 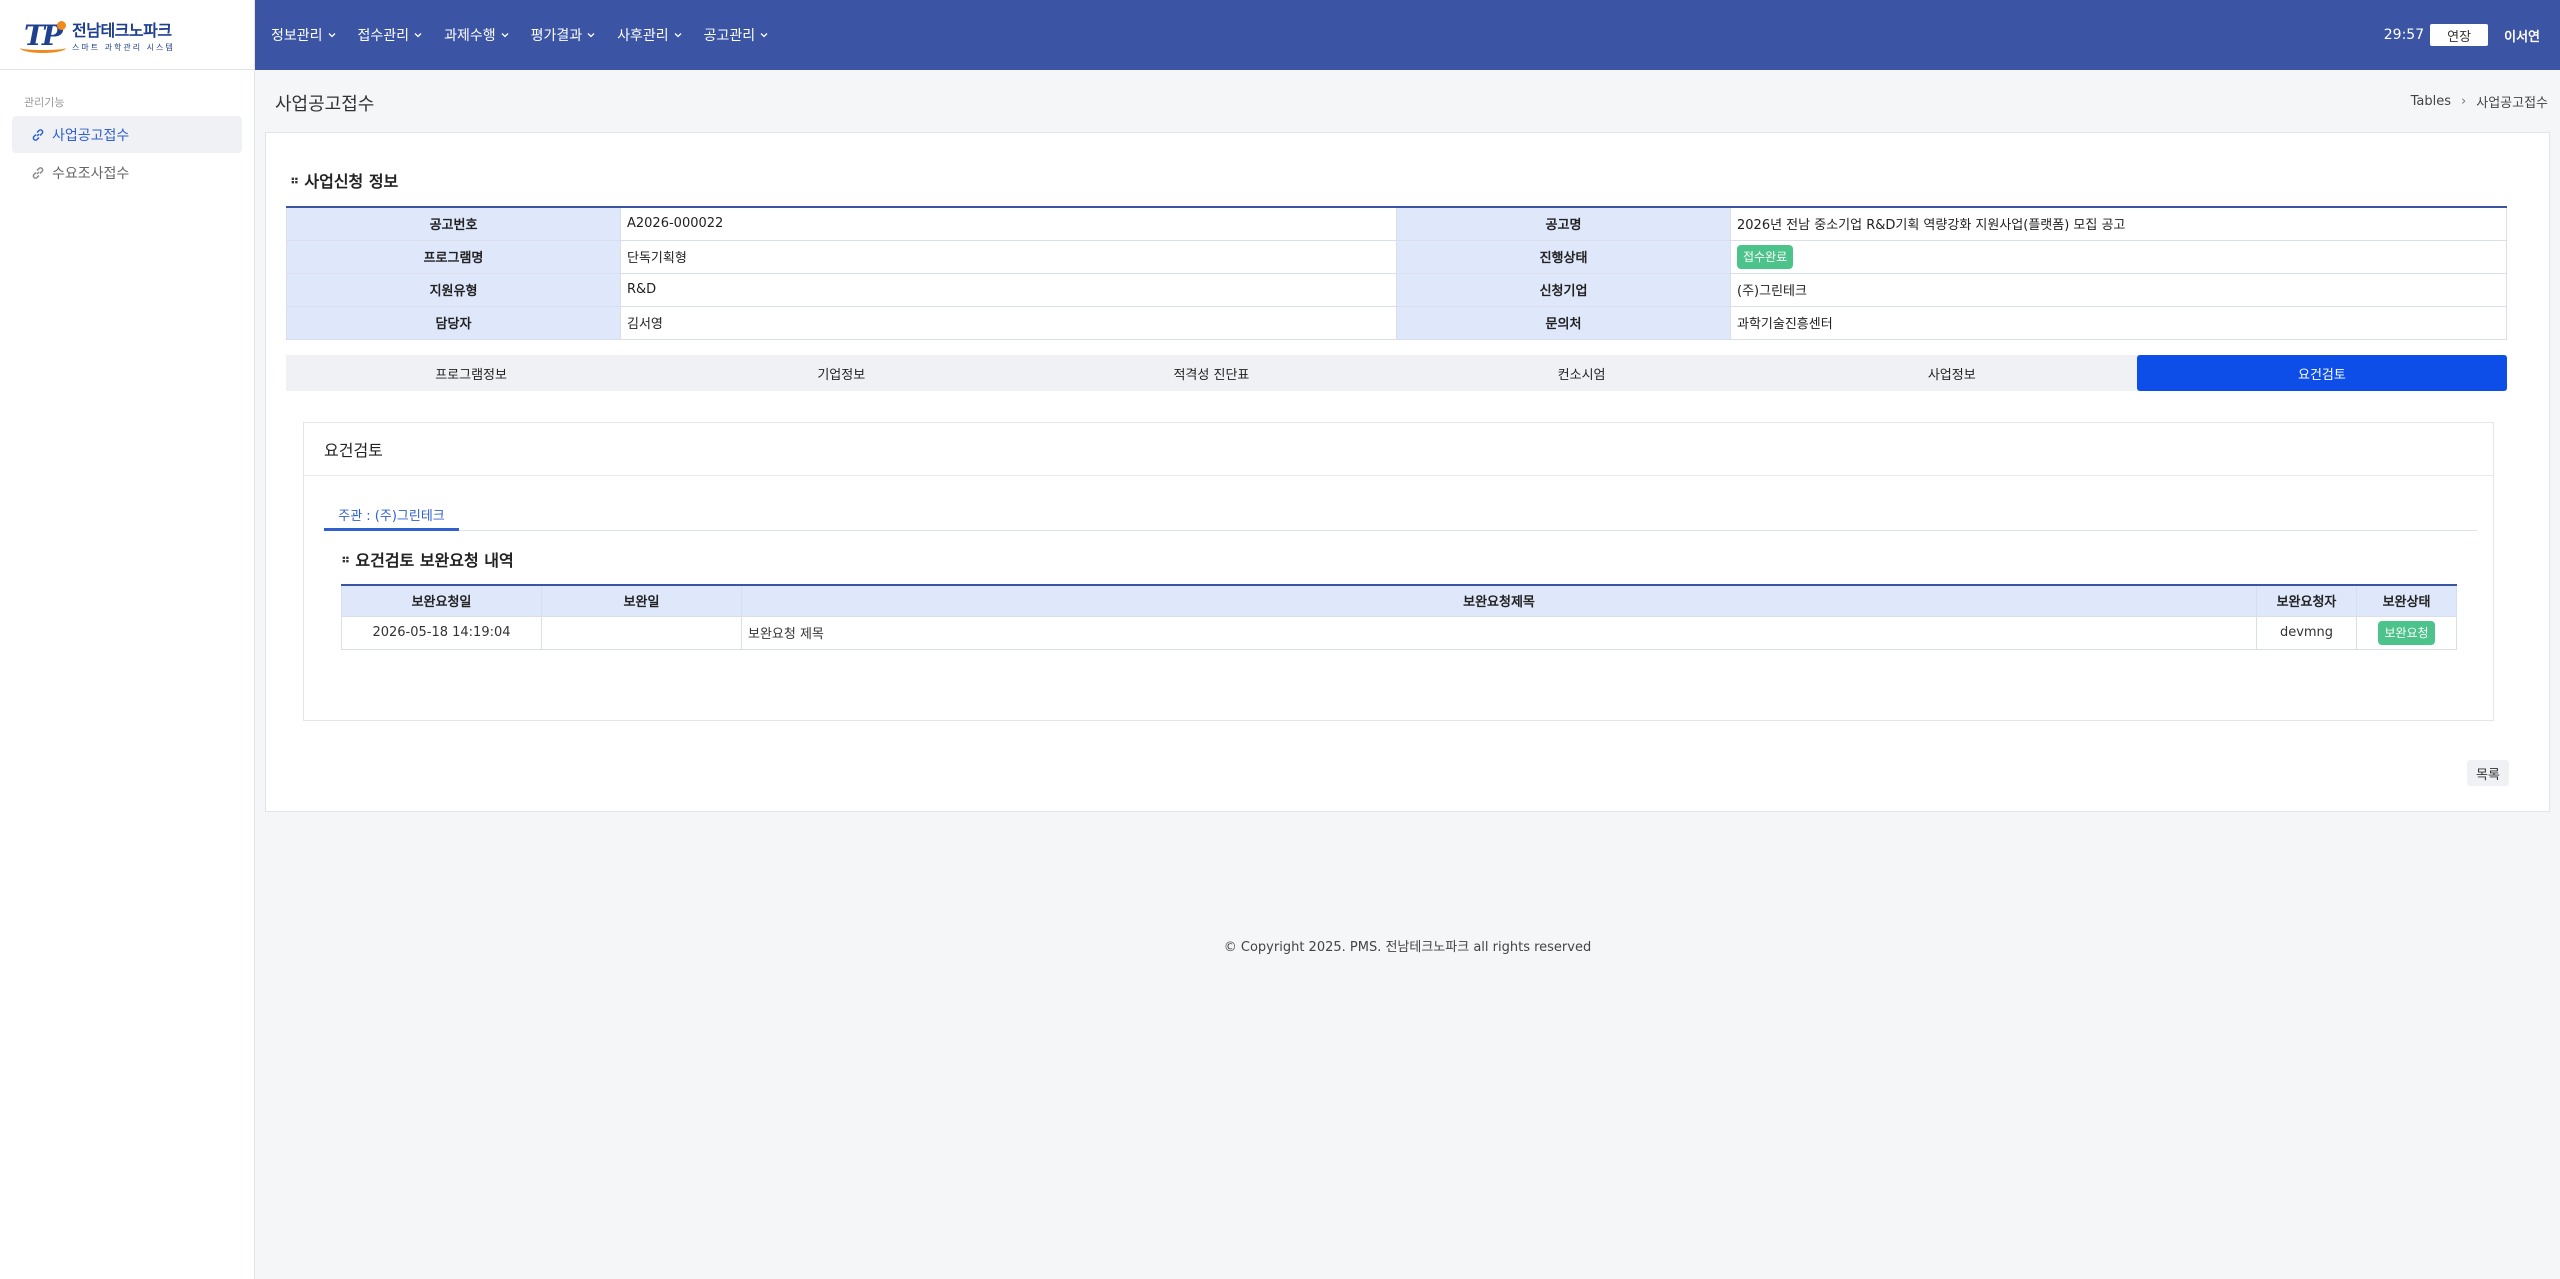 What do you see at coordinates (2512, 103) in the screenshot?
I see `breadcrumb-current: 사업공고접수` at bounding box center [2512, 103].